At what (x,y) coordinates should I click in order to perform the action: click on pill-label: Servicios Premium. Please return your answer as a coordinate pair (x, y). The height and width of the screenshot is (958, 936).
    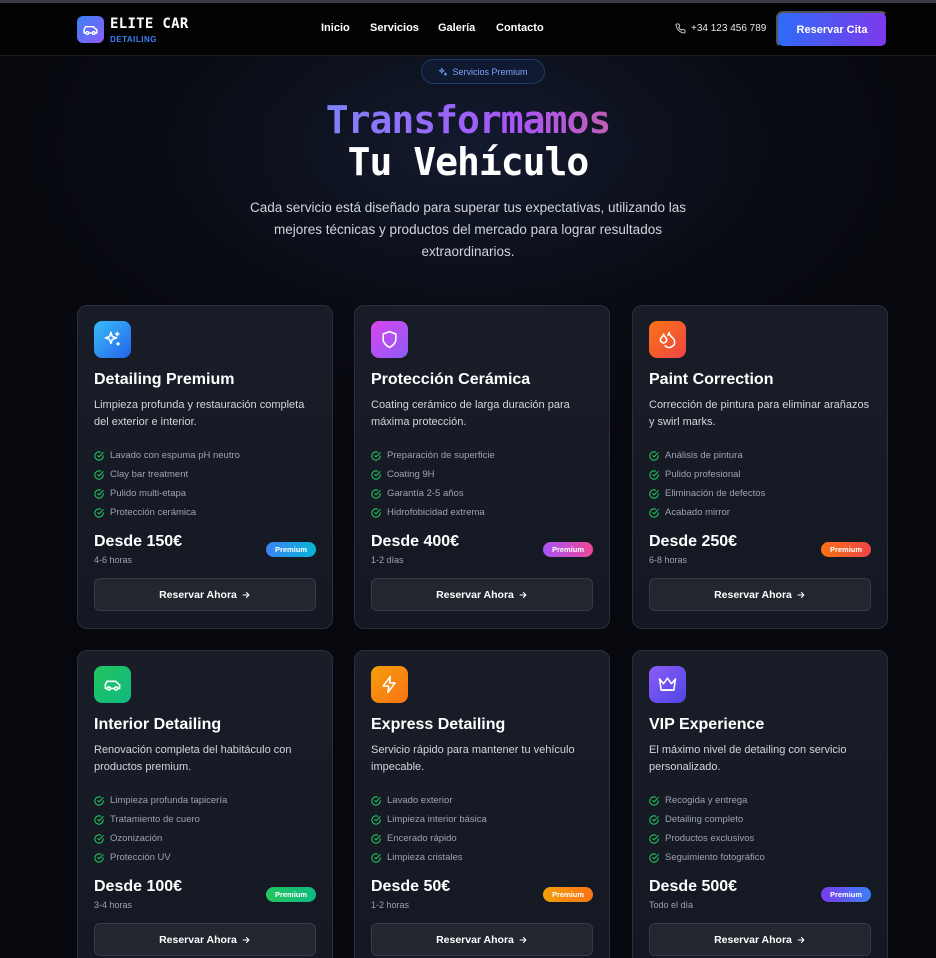
    Looking at the image, I should click on (490, 71).